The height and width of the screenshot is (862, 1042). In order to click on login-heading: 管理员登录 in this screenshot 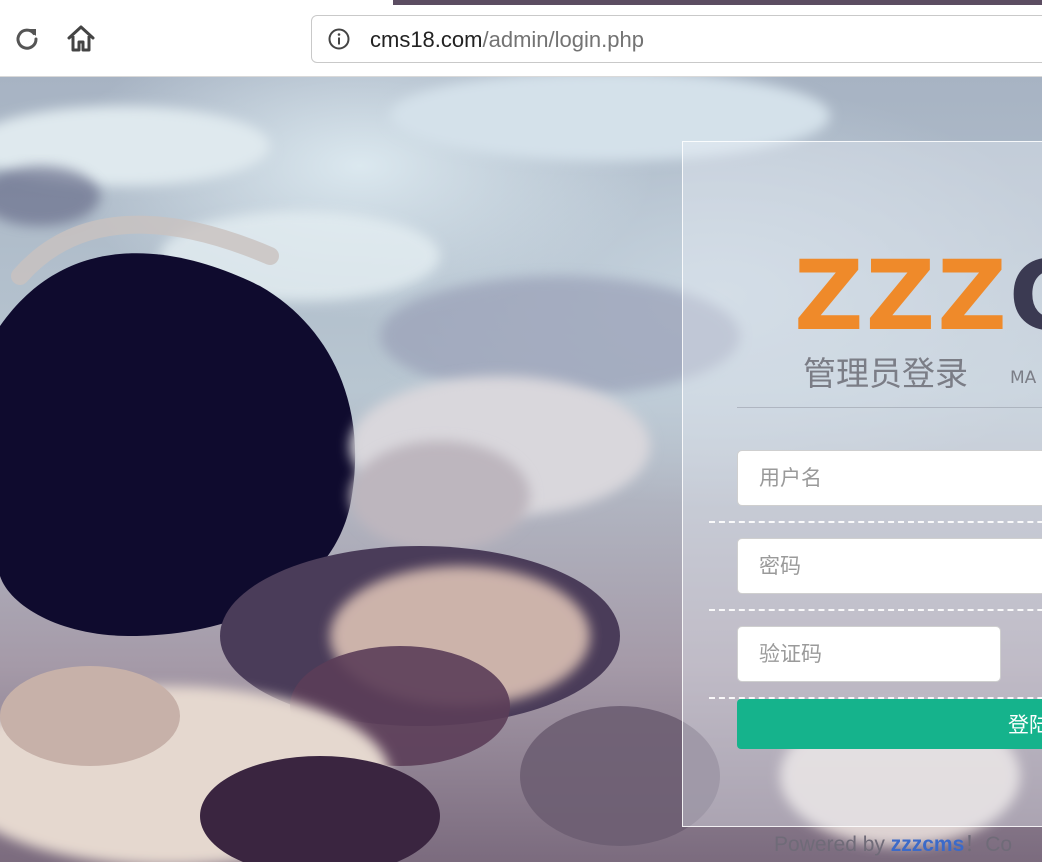, I will do `click(885, 373)`.